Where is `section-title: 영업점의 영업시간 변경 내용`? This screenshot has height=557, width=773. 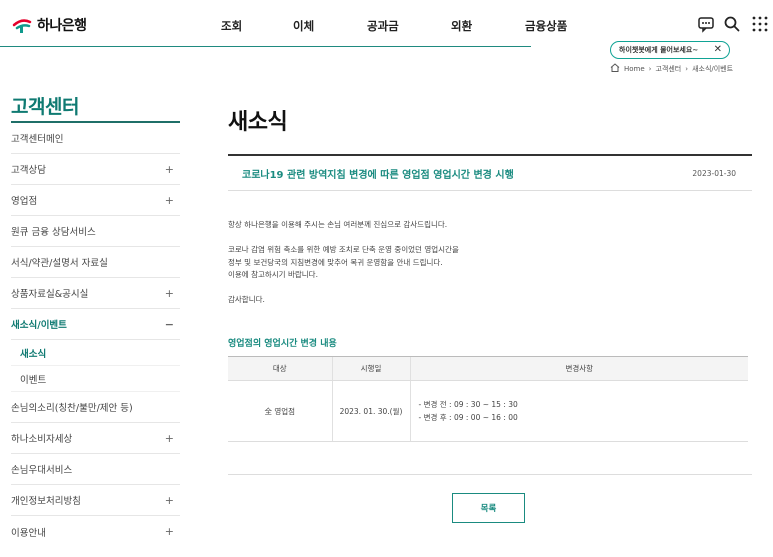 section-title: 영업점의 영업시간 변경 내용 is located at coordinates (282, 344).